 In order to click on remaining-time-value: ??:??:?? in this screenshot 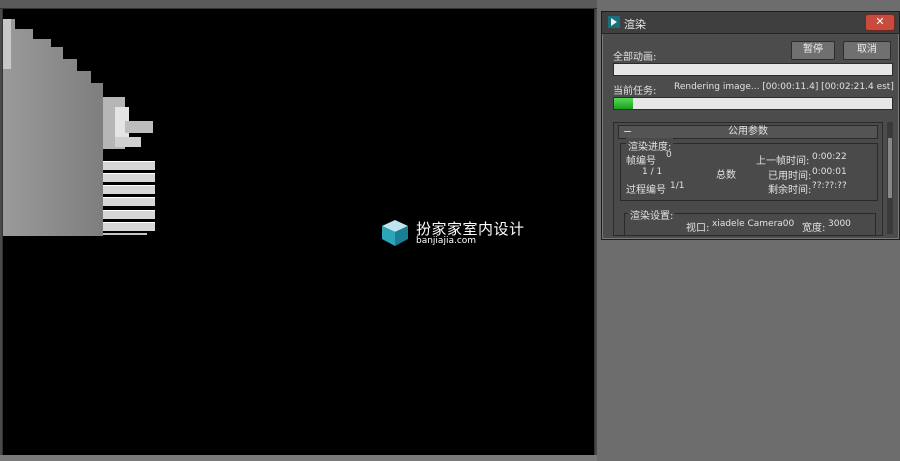, I will do `click(829, 186)`.